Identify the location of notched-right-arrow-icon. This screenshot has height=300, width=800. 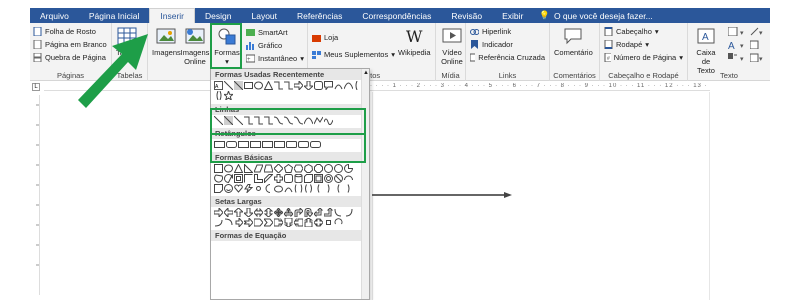
(248, 222).